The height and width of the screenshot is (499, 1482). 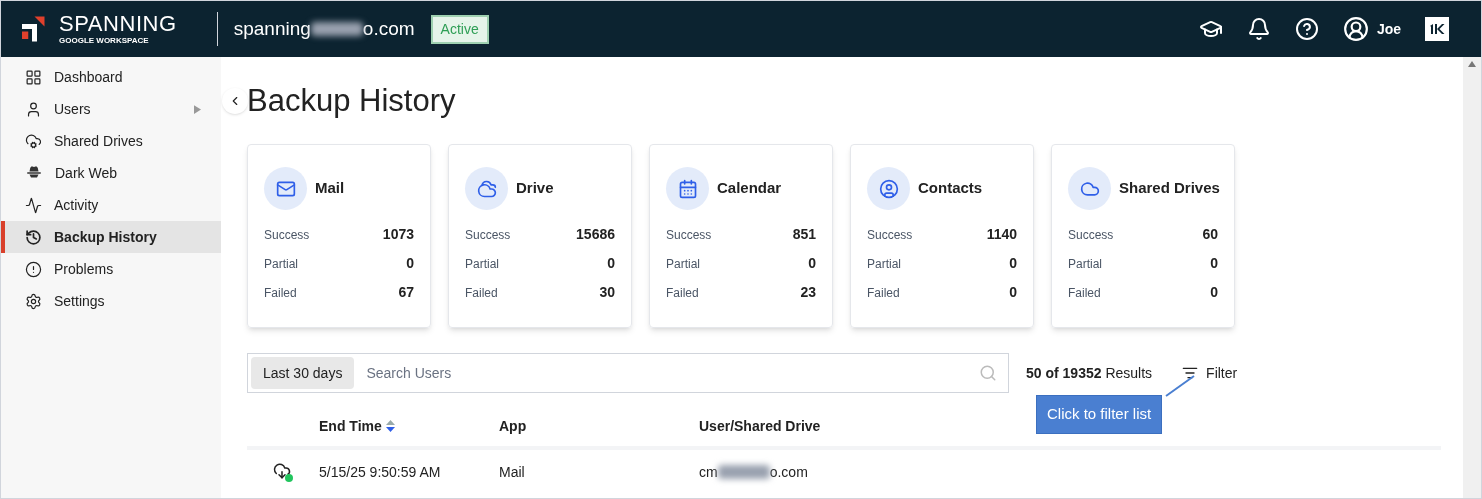 What do you see at coordinates (1258, 29) in the screenshot?
I see `notifications-icon` at bounding box center [1258, 29].